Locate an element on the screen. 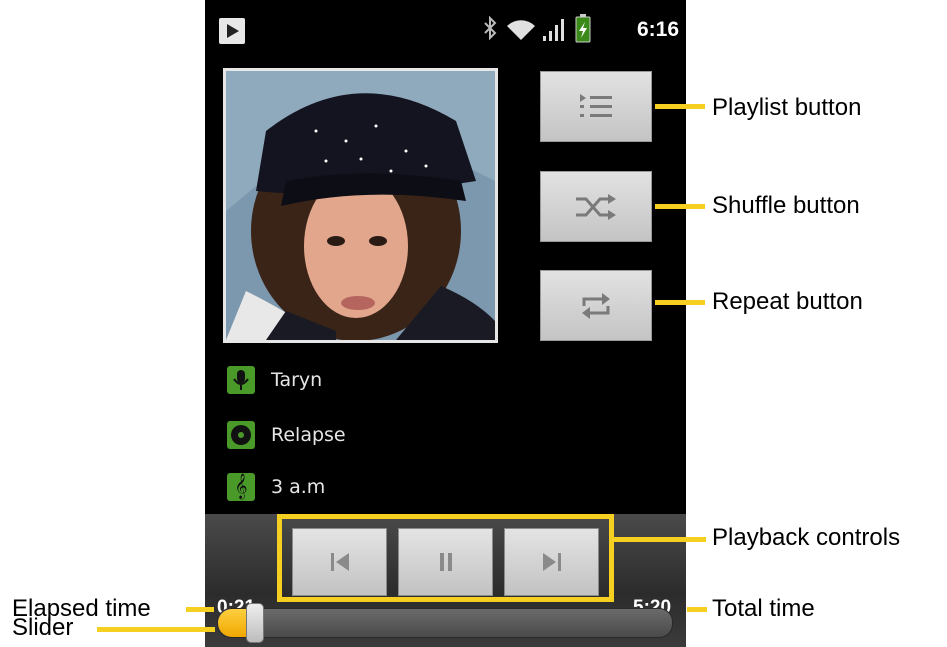  repeat-icon is located at coordinates (596, 305).